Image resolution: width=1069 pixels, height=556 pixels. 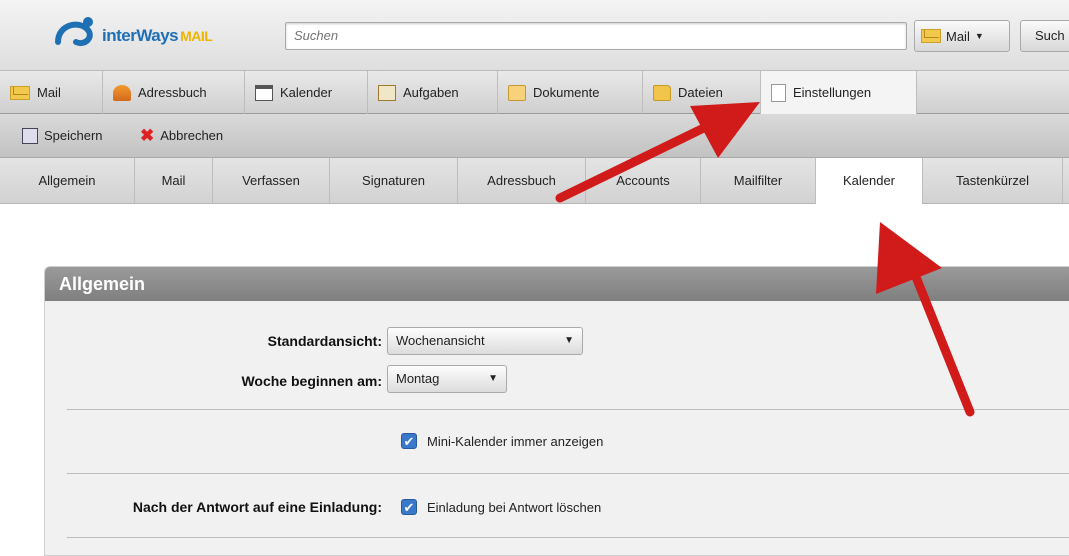 What do you see at coordinates (778, 92) in the screenshot?
I see `settings-icon` at bounding box center [778, 92].